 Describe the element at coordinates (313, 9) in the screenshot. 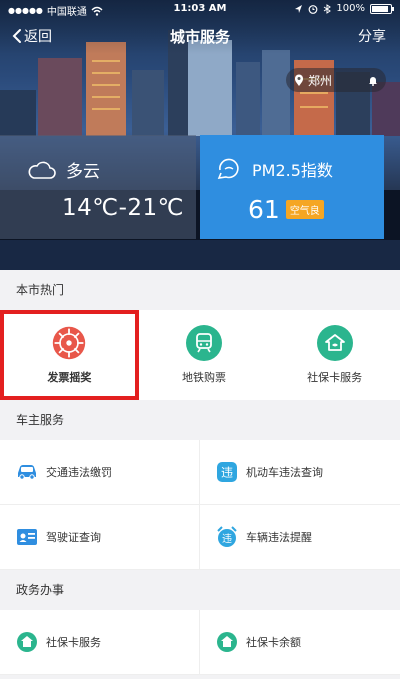

I see `alarm-icon` at that location.